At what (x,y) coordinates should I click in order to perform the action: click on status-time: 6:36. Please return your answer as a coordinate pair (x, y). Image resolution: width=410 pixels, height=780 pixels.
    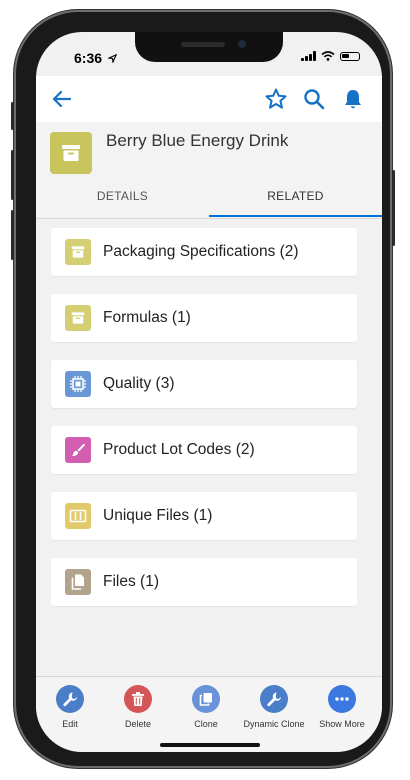
    Looking at the image, I should click on (96, 58).